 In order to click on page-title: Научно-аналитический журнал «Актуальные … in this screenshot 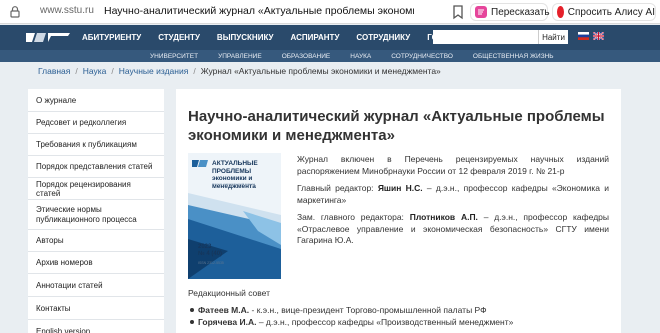, I will do `click(396, 126)`.